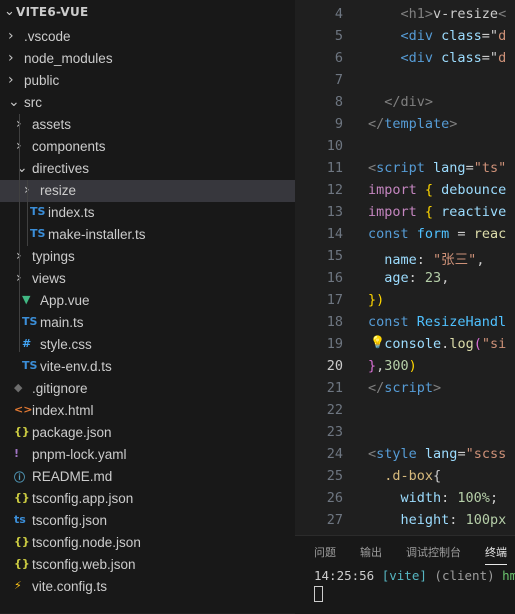 This screenshot has height=614, width=515. Describe the element at coordinates (58, 190) in the screenshot. I see `tree-item-label: resize` at that location.